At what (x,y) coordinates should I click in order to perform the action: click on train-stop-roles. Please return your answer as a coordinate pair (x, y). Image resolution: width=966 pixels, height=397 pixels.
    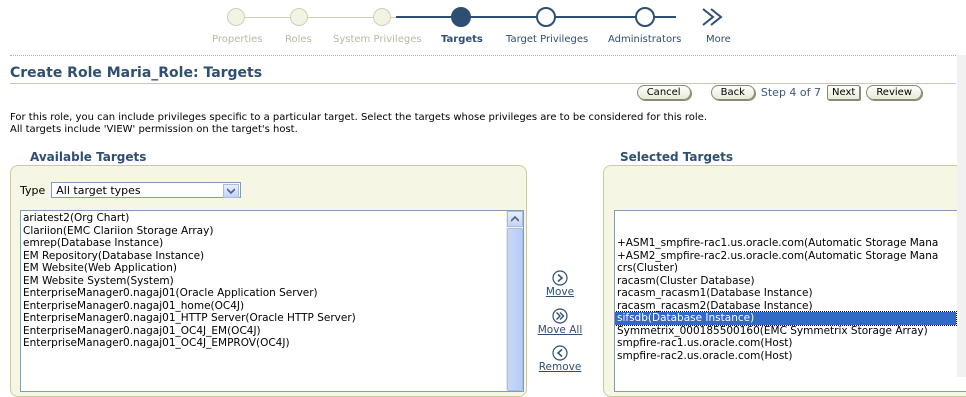
    Looking at the image, I should click on (299, 17).